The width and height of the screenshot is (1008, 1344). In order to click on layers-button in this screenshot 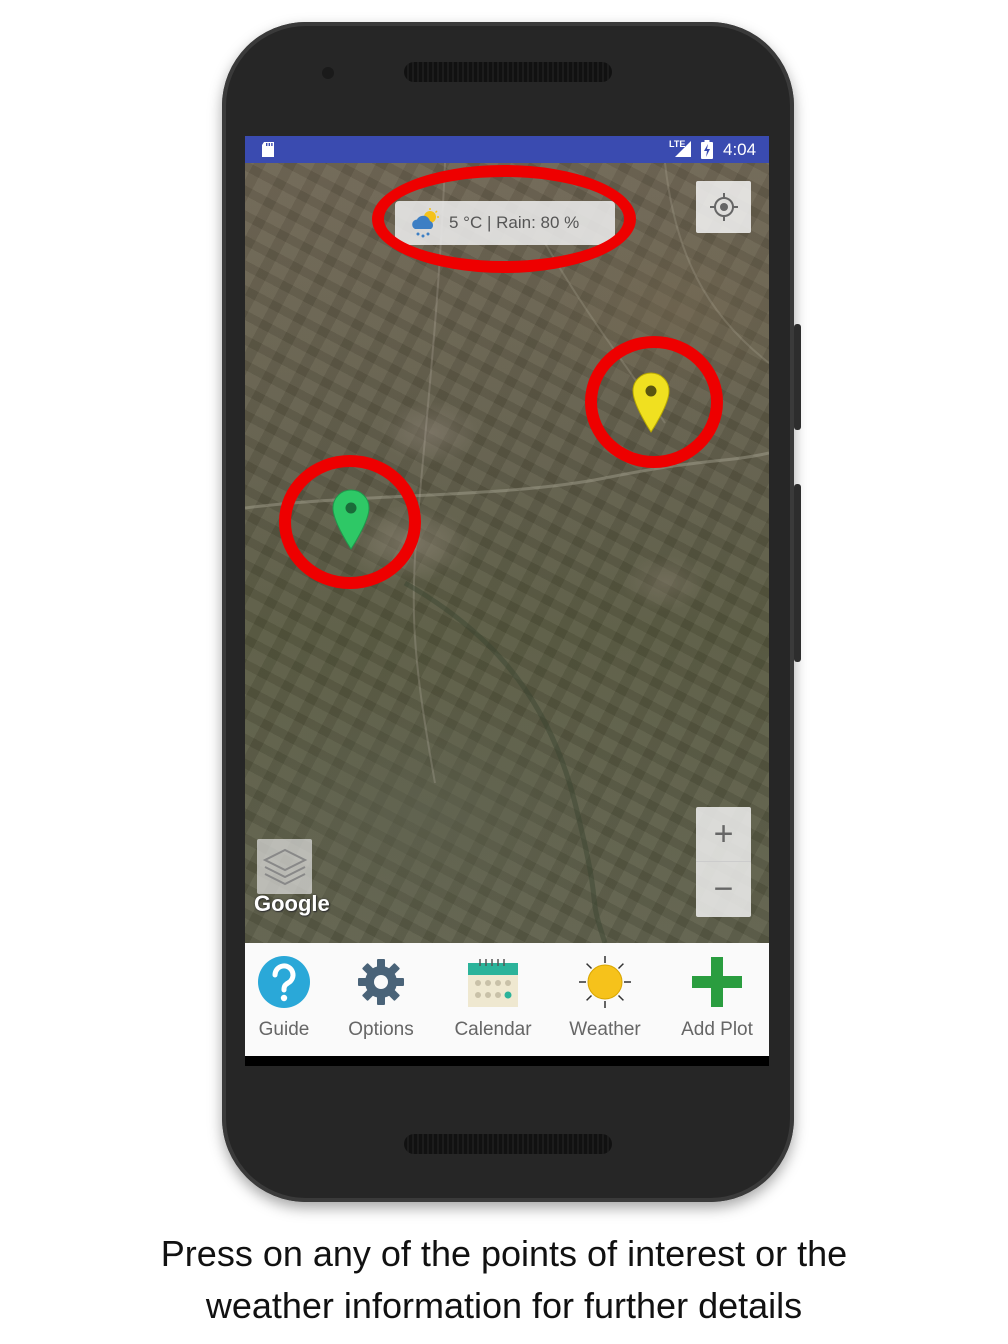, I will do `click(284, 866)`.